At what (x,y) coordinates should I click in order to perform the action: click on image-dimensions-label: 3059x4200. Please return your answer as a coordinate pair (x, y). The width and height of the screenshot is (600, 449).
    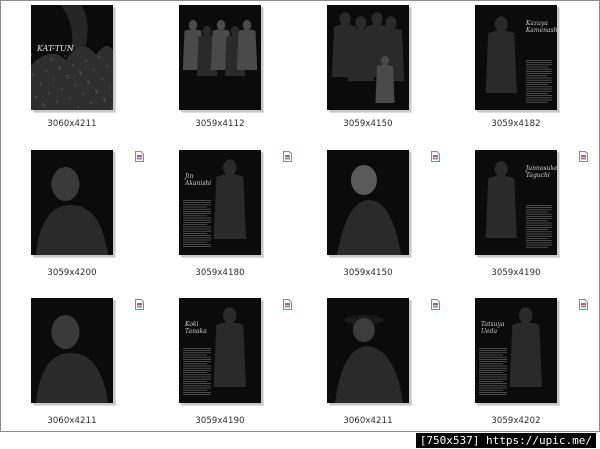
    Looking at the image, I should click on (72, 273).